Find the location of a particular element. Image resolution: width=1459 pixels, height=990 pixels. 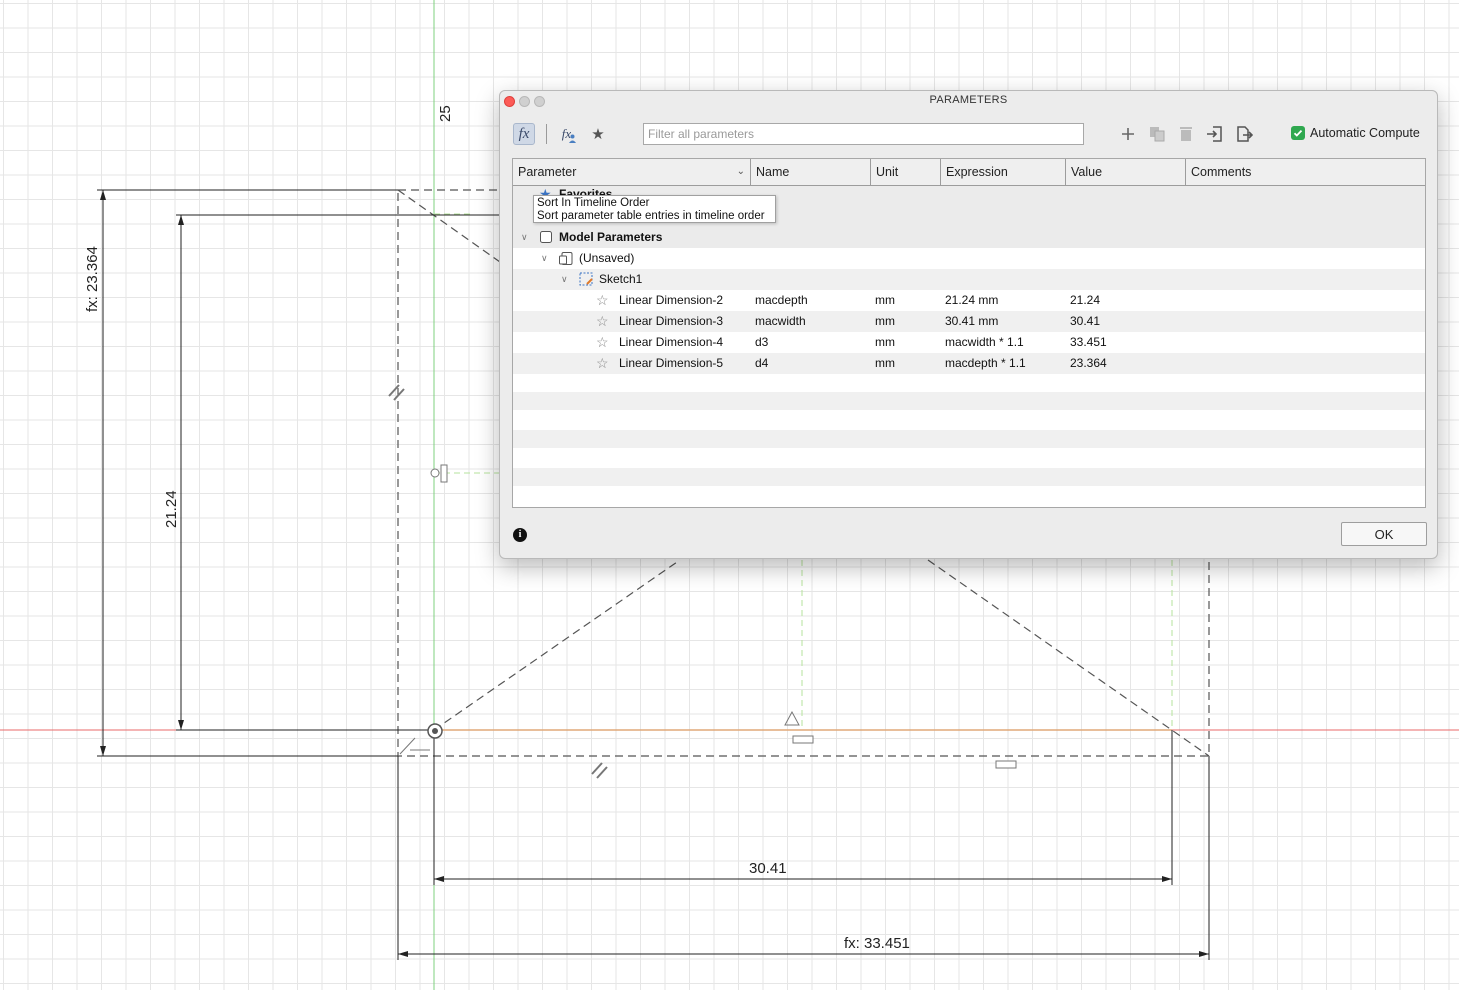

automatic-compute-label: Automatic Compute is located at coordinates (1365, 133).